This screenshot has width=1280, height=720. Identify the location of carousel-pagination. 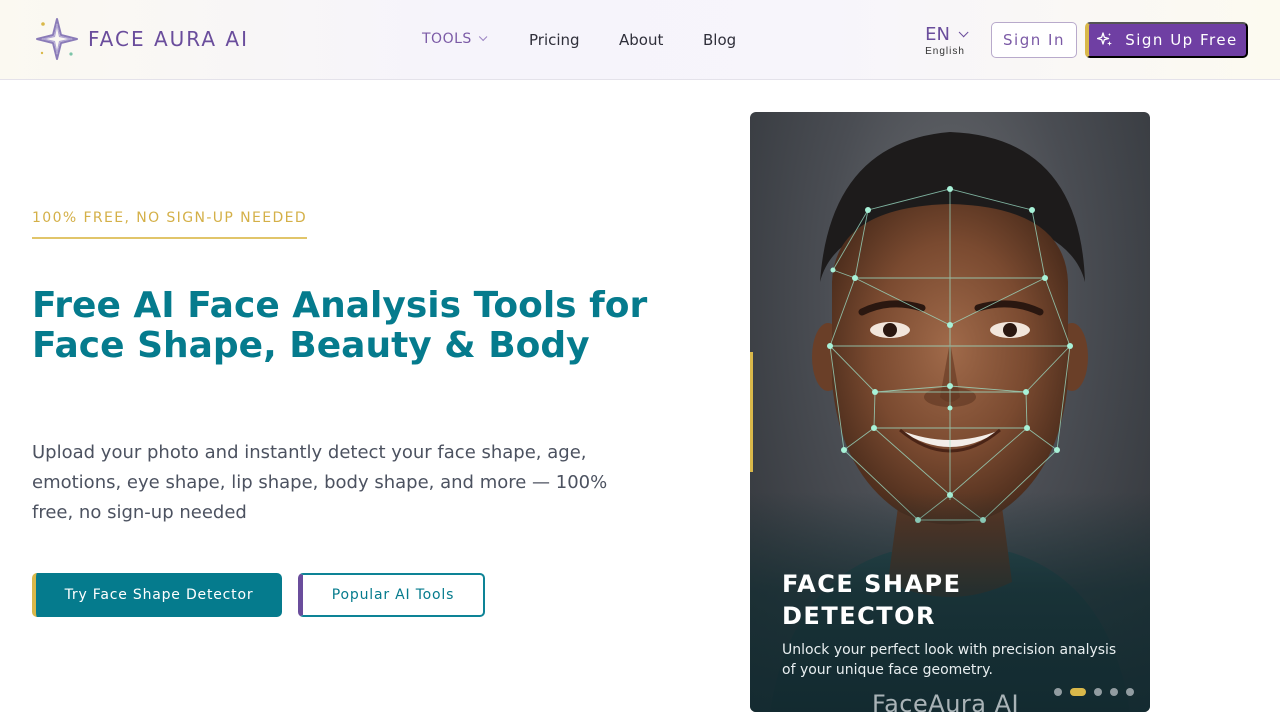
(1098, 692).